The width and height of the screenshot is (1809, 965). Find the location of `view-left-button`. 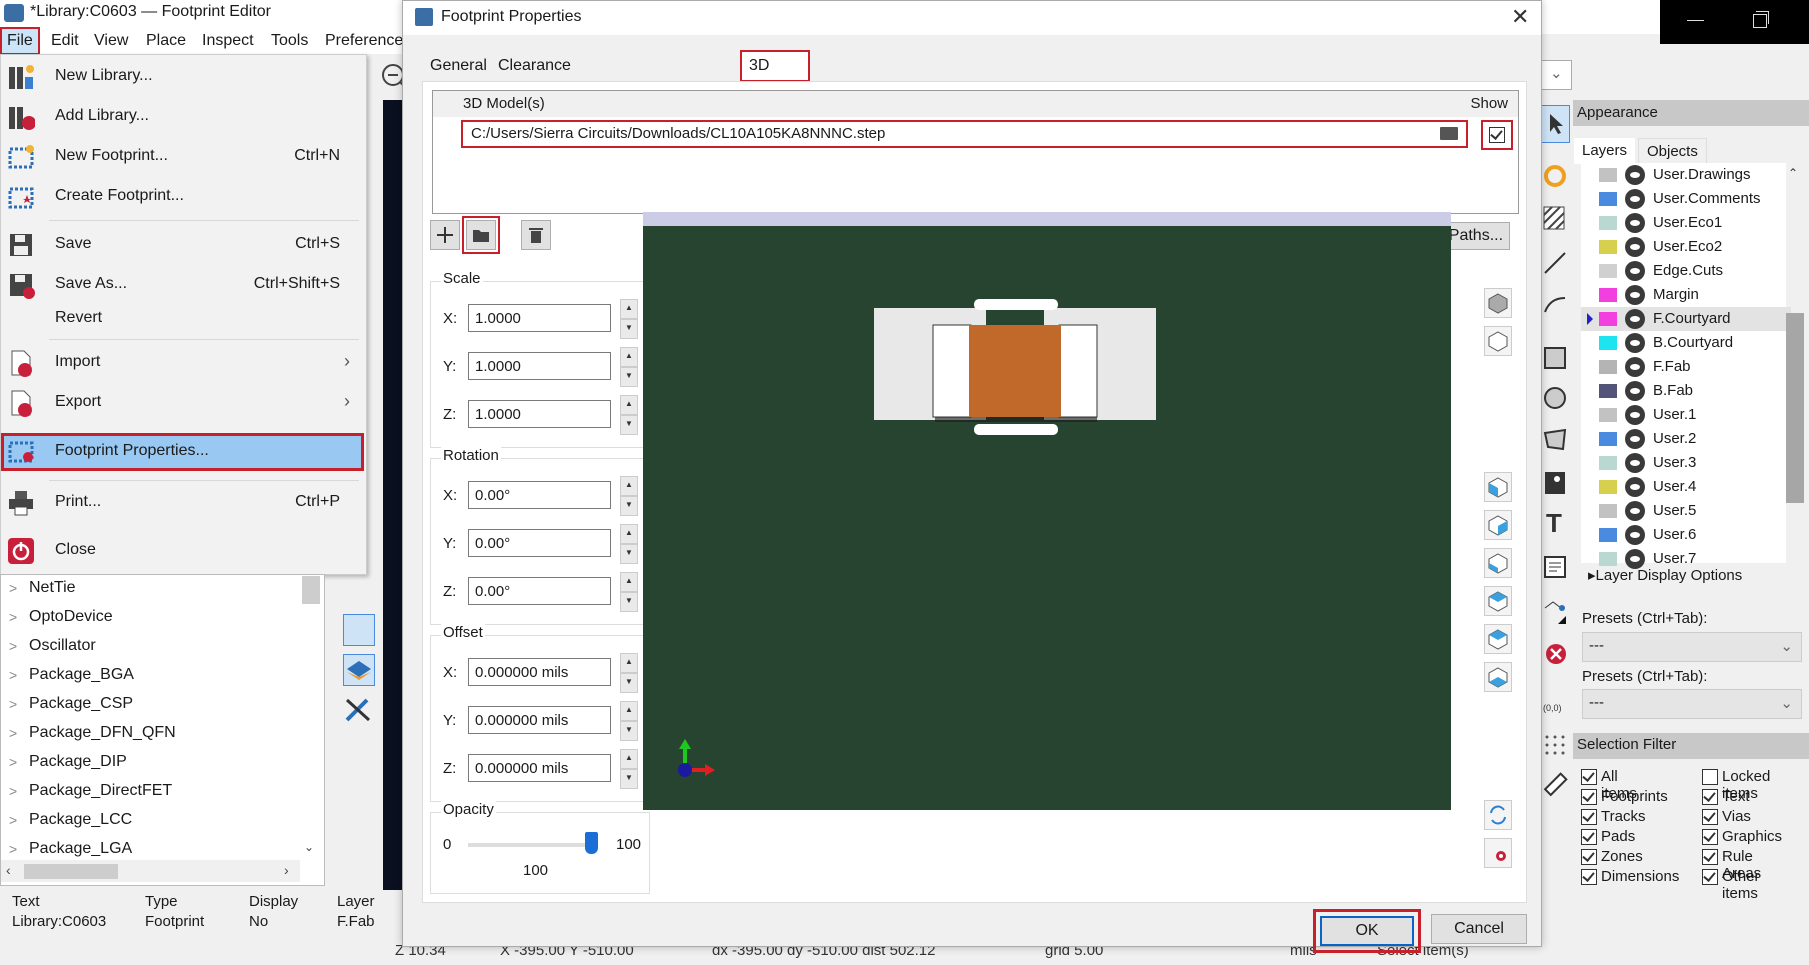

view-left-button is located at coordinates (1498, 487).